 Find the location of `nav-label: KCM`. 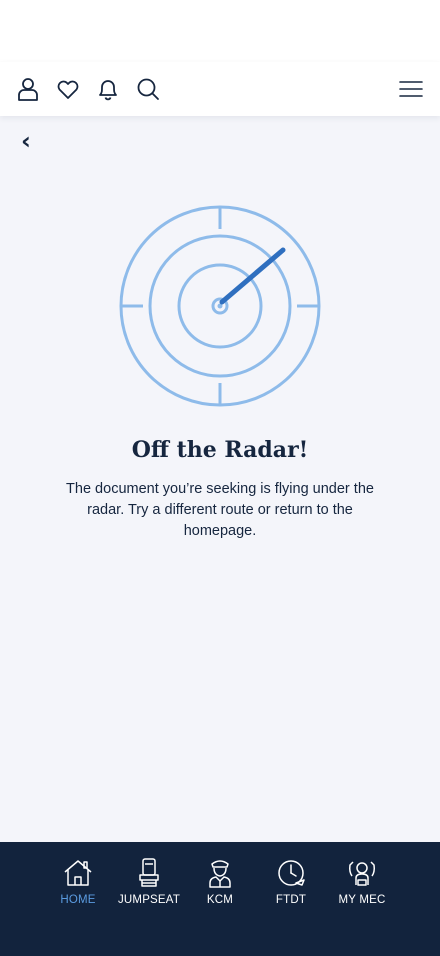

nav-label: KCM is located at coordinates (220, 900).